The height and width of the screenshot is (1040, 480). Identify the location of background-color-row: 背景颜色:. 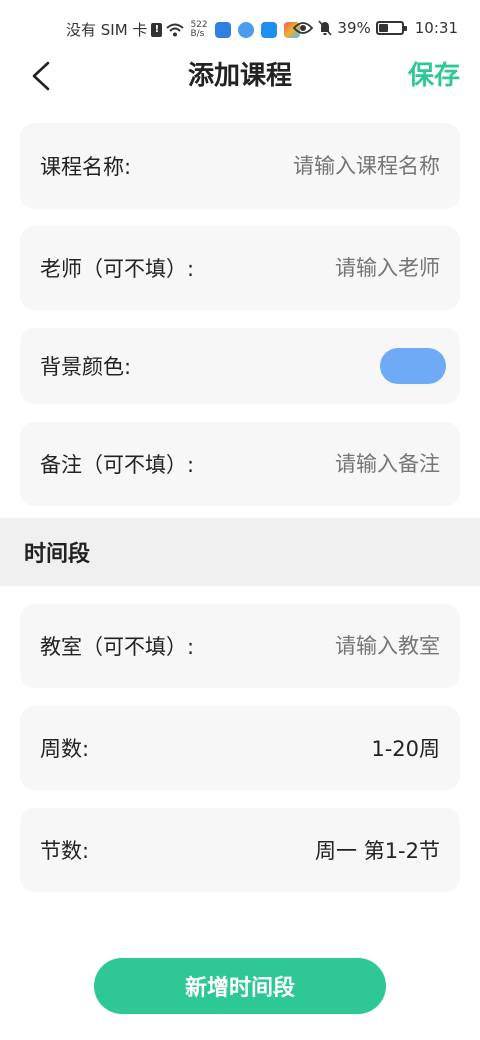
(240, 366).